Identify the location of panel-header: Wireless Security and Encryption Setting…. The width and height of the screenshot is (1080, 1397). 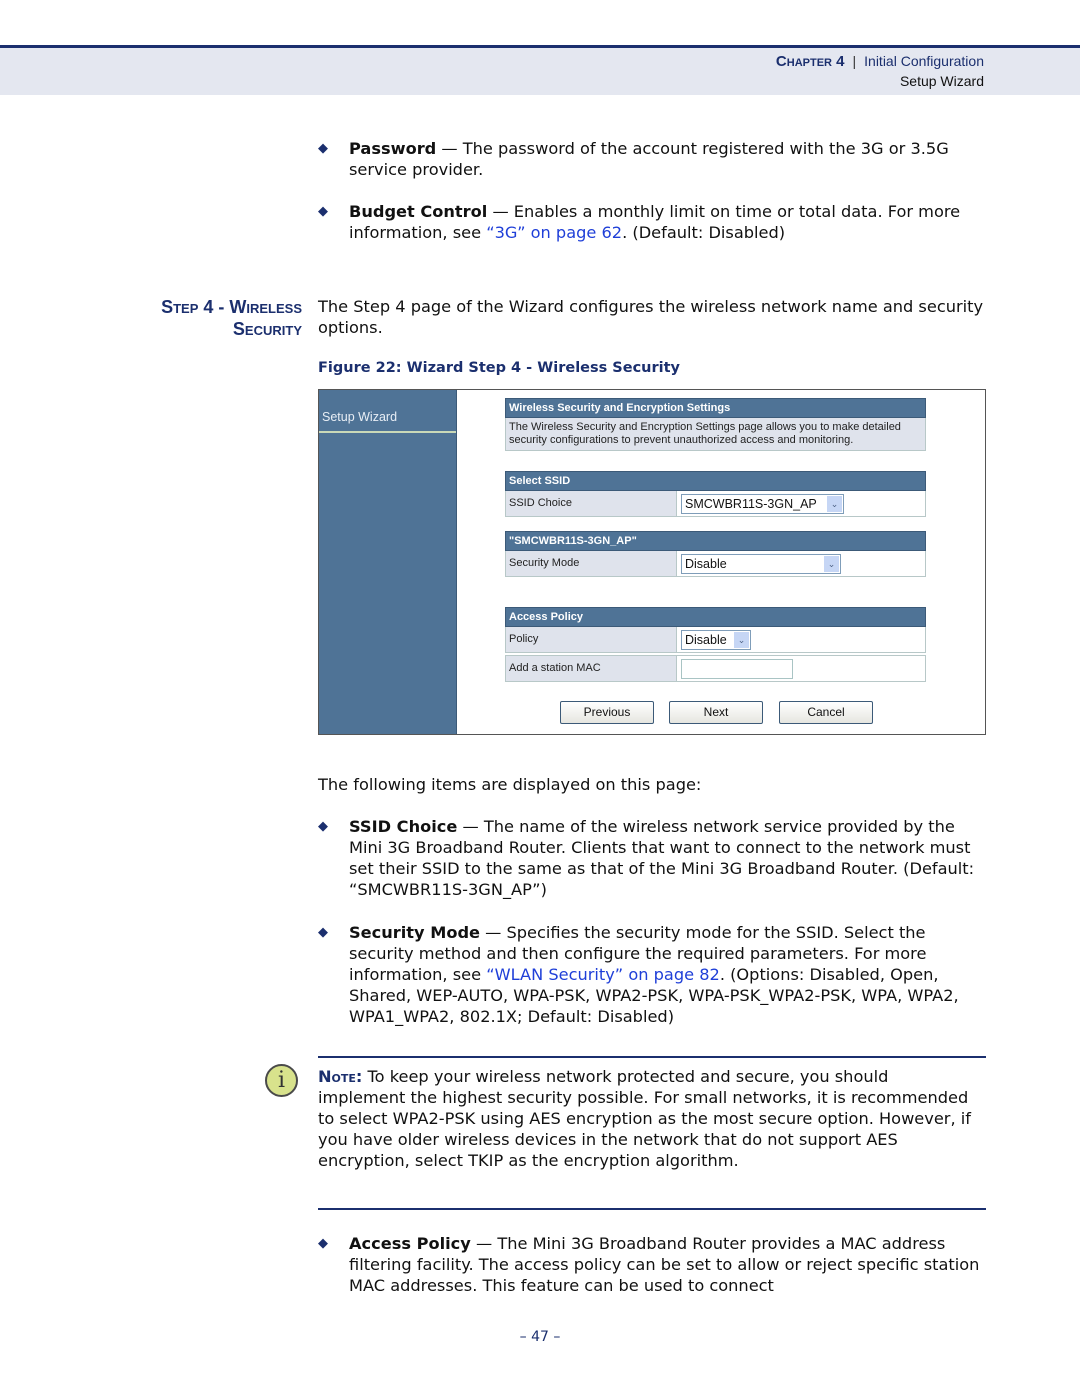
(715, 408).